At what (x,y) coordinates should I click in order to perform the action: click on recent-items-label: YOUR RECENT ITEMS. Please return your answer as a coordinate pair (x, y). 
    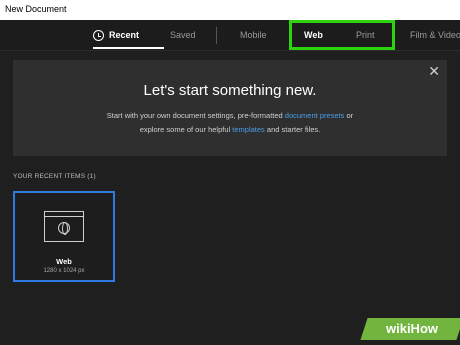
    Looking at the image, I should click on (49, 176).